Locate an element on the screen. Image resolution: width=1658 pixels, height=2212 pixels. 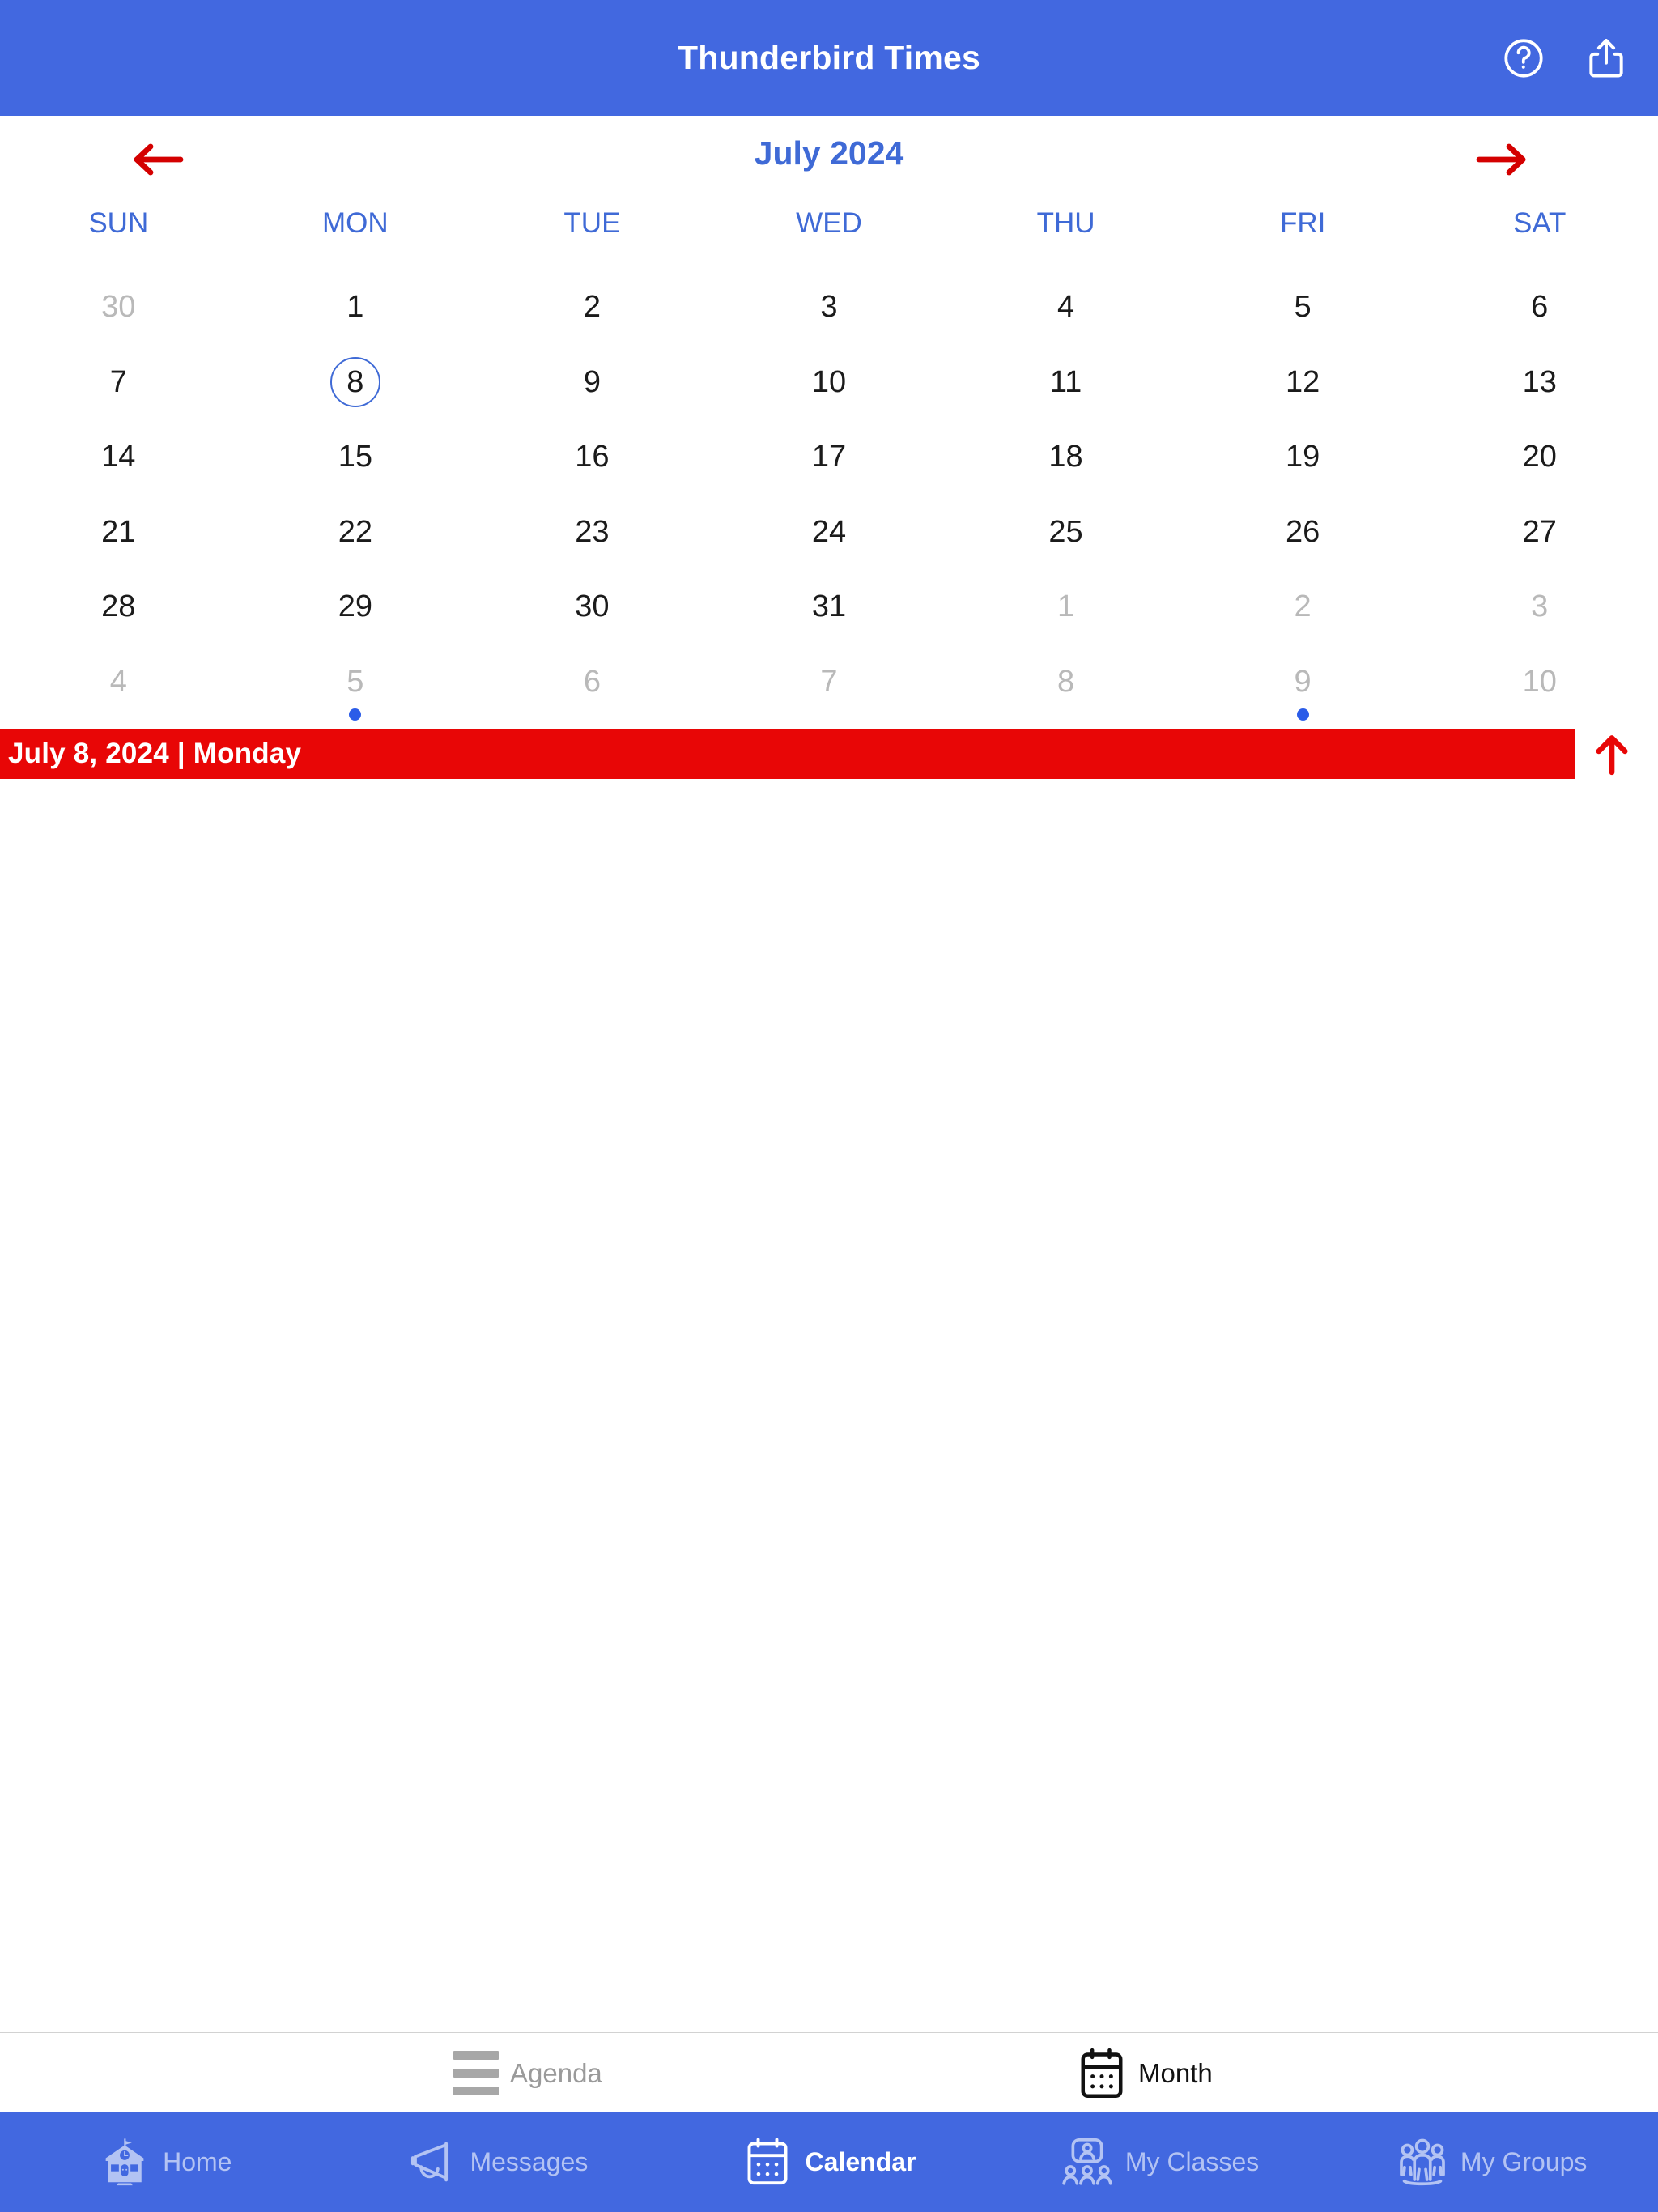
calendar-day-cell: 16 is located at coordinates (592, 463).